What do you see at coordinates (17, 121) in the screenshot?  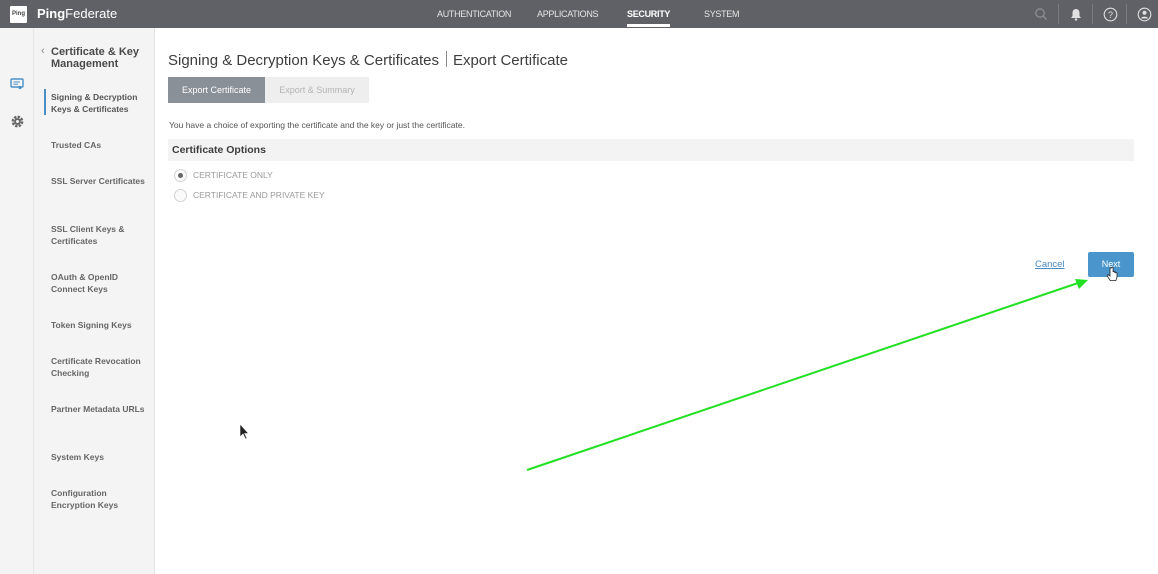 I see `gear-icon` at bounding box center [17, 121].